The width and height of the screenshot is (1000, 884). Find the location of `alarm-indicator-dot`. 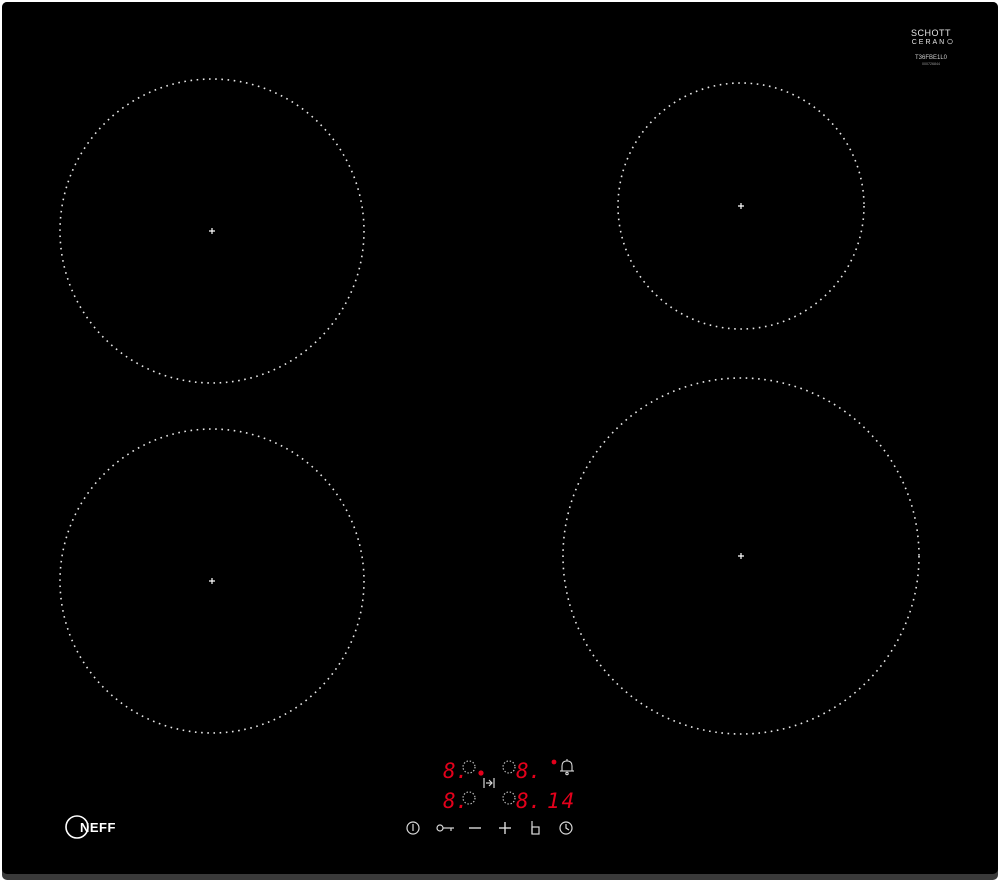

alarm-indicator-dot is located at coordinates (554, 762).